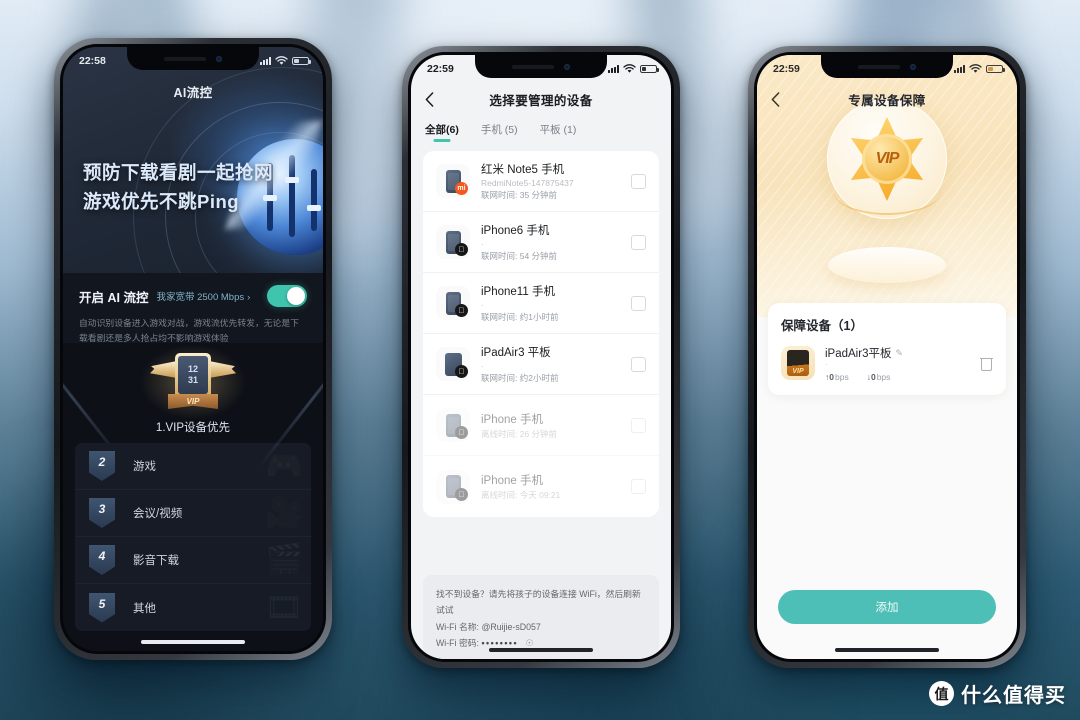  What do you see at coordinates (822, 326) in the screenshot?
I see `card-title: 保障设备（1）` at bounding box center [822, 326].